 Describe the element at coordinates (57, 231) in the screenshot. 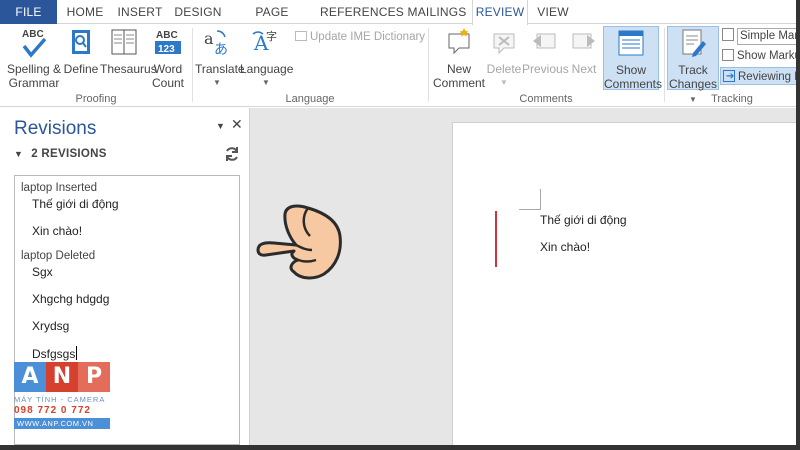

I see `revision-text: Xin chào!` at that location.